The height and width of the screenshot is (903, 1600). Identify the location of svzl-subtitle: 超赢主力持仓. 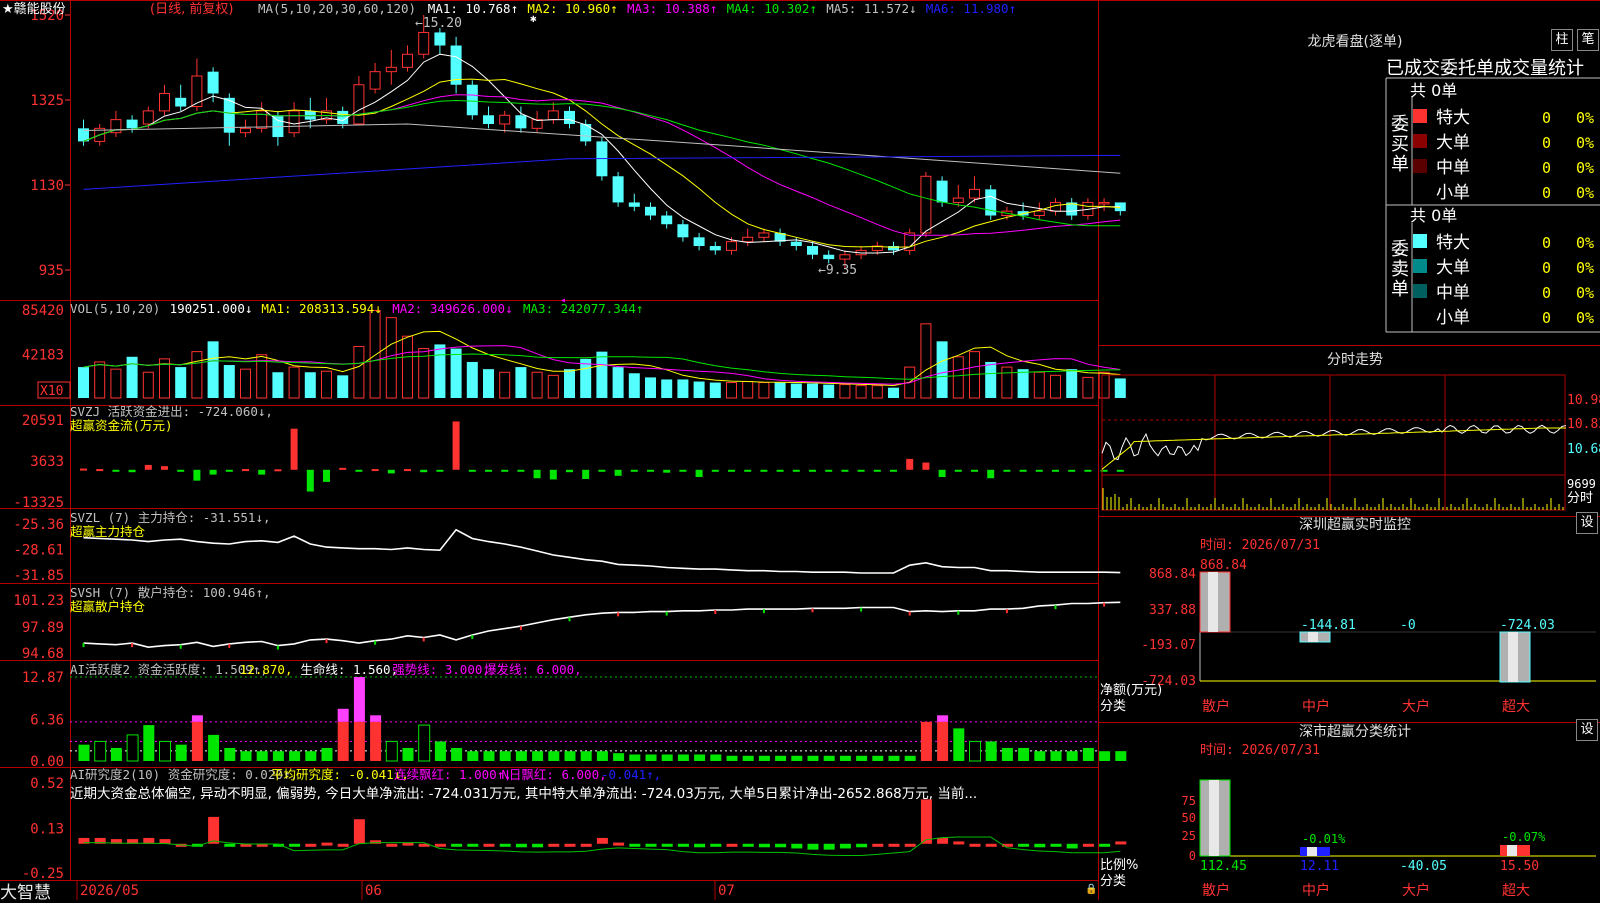
(108, 531).